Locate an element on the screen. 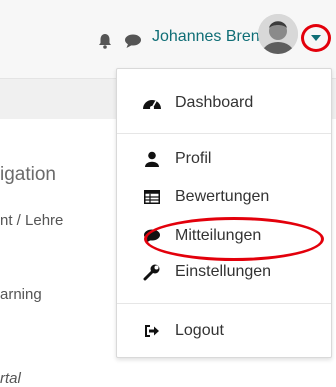 Image resolution: width=336 pixels, height=387 pixels. menu-item-mitteilungen: Mitteilungen is located at coordinates (224, 236).